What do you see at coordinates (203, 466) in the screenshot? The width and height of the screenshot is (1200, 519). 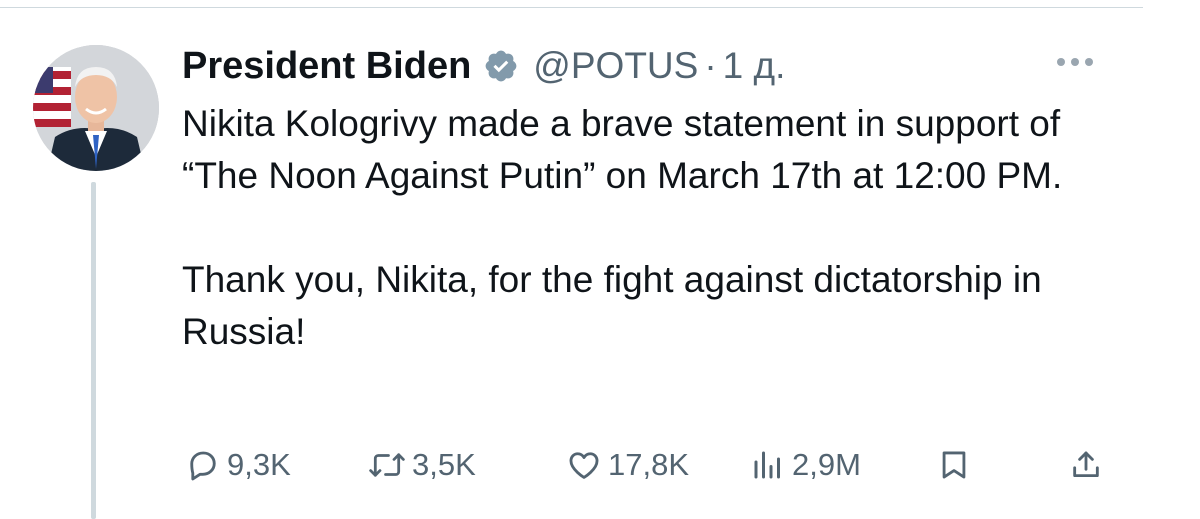 I see `reply-icon` at bounding box center [203, 466].